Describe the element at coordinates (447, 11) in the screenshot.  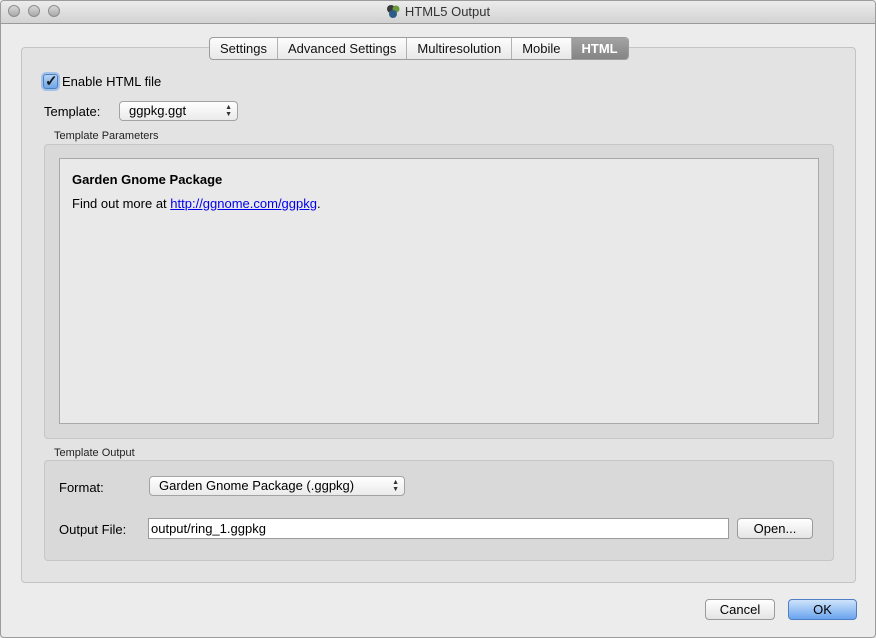
I see `window-title: HTML5 Output` at that location.